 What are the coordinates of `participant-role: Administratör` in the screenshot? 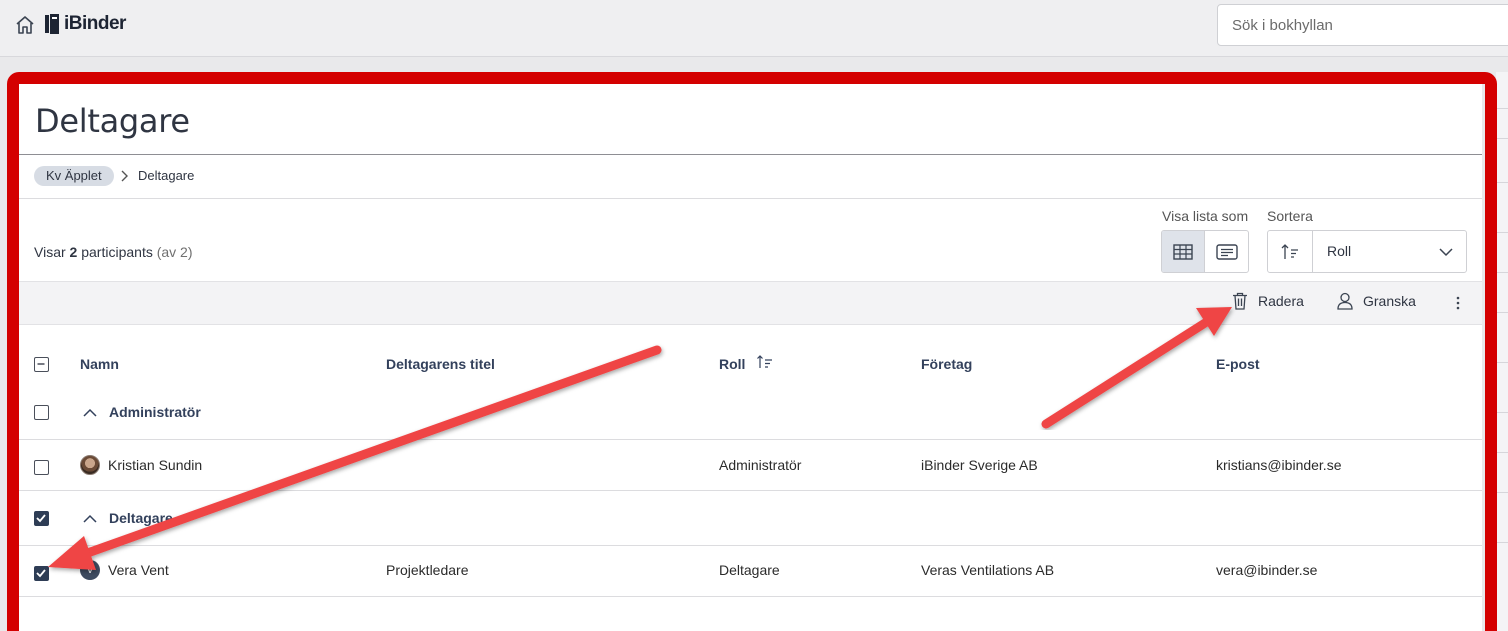 It's located at (760, 465).